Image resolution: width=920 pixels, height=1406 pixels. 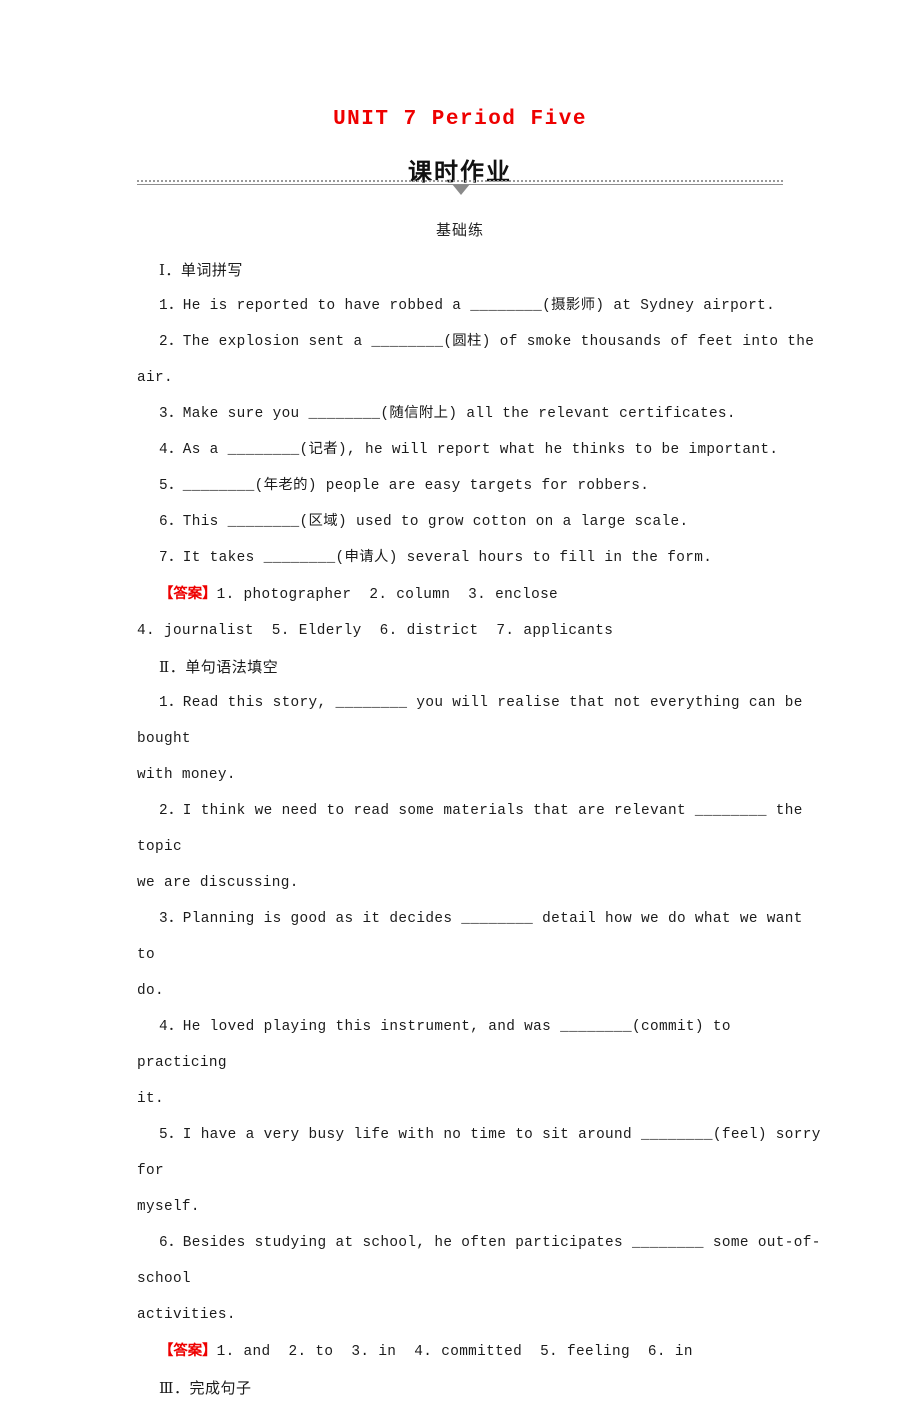 I want to click on section-heading-3: Ⅲ．完成句子, so click(x=205, y=1388).